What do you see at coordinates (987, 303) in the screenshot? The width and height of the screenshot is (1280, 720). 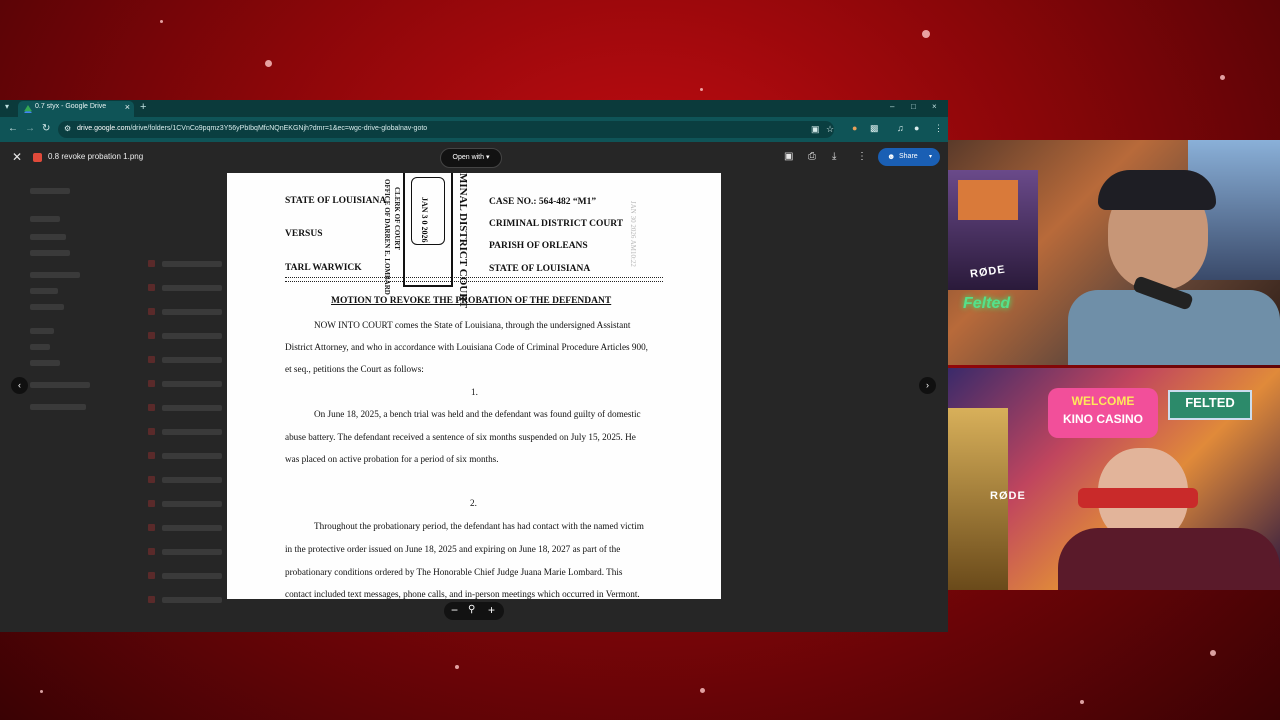 I see `neon-sign: Felted` at bounding box center [987, 303].